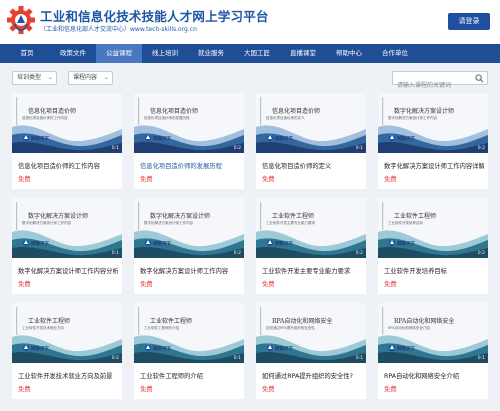 The width and height of the screenshot is (500, 411). Describe the element at coordinates (27, 53) in the screenshot. I see `nav-item-home: 首页` at that location.